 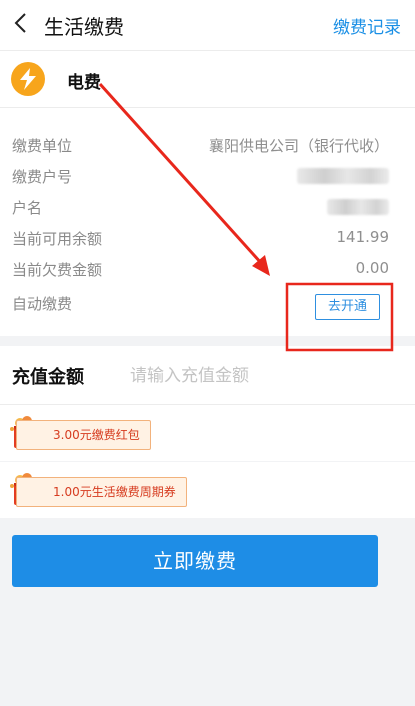 I want to click on payee-label: 缴费单位, so click(x=42, y=146).